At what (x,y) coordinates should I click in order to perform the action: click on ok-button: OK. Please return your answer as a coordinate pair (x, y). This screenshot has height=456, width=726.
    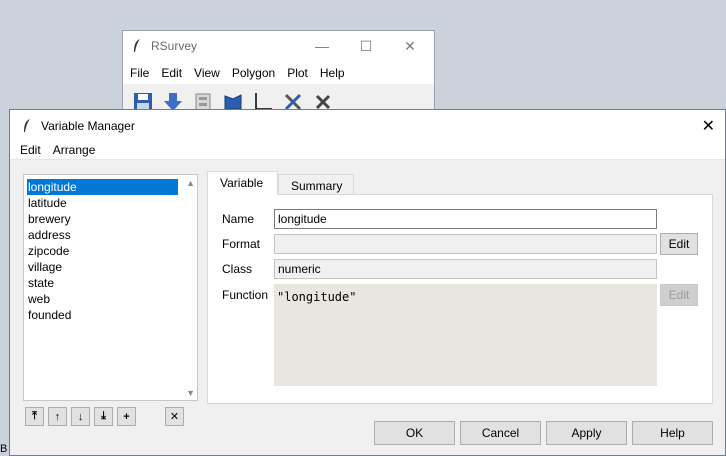
    Looking at the image, I should click on (414, 433).